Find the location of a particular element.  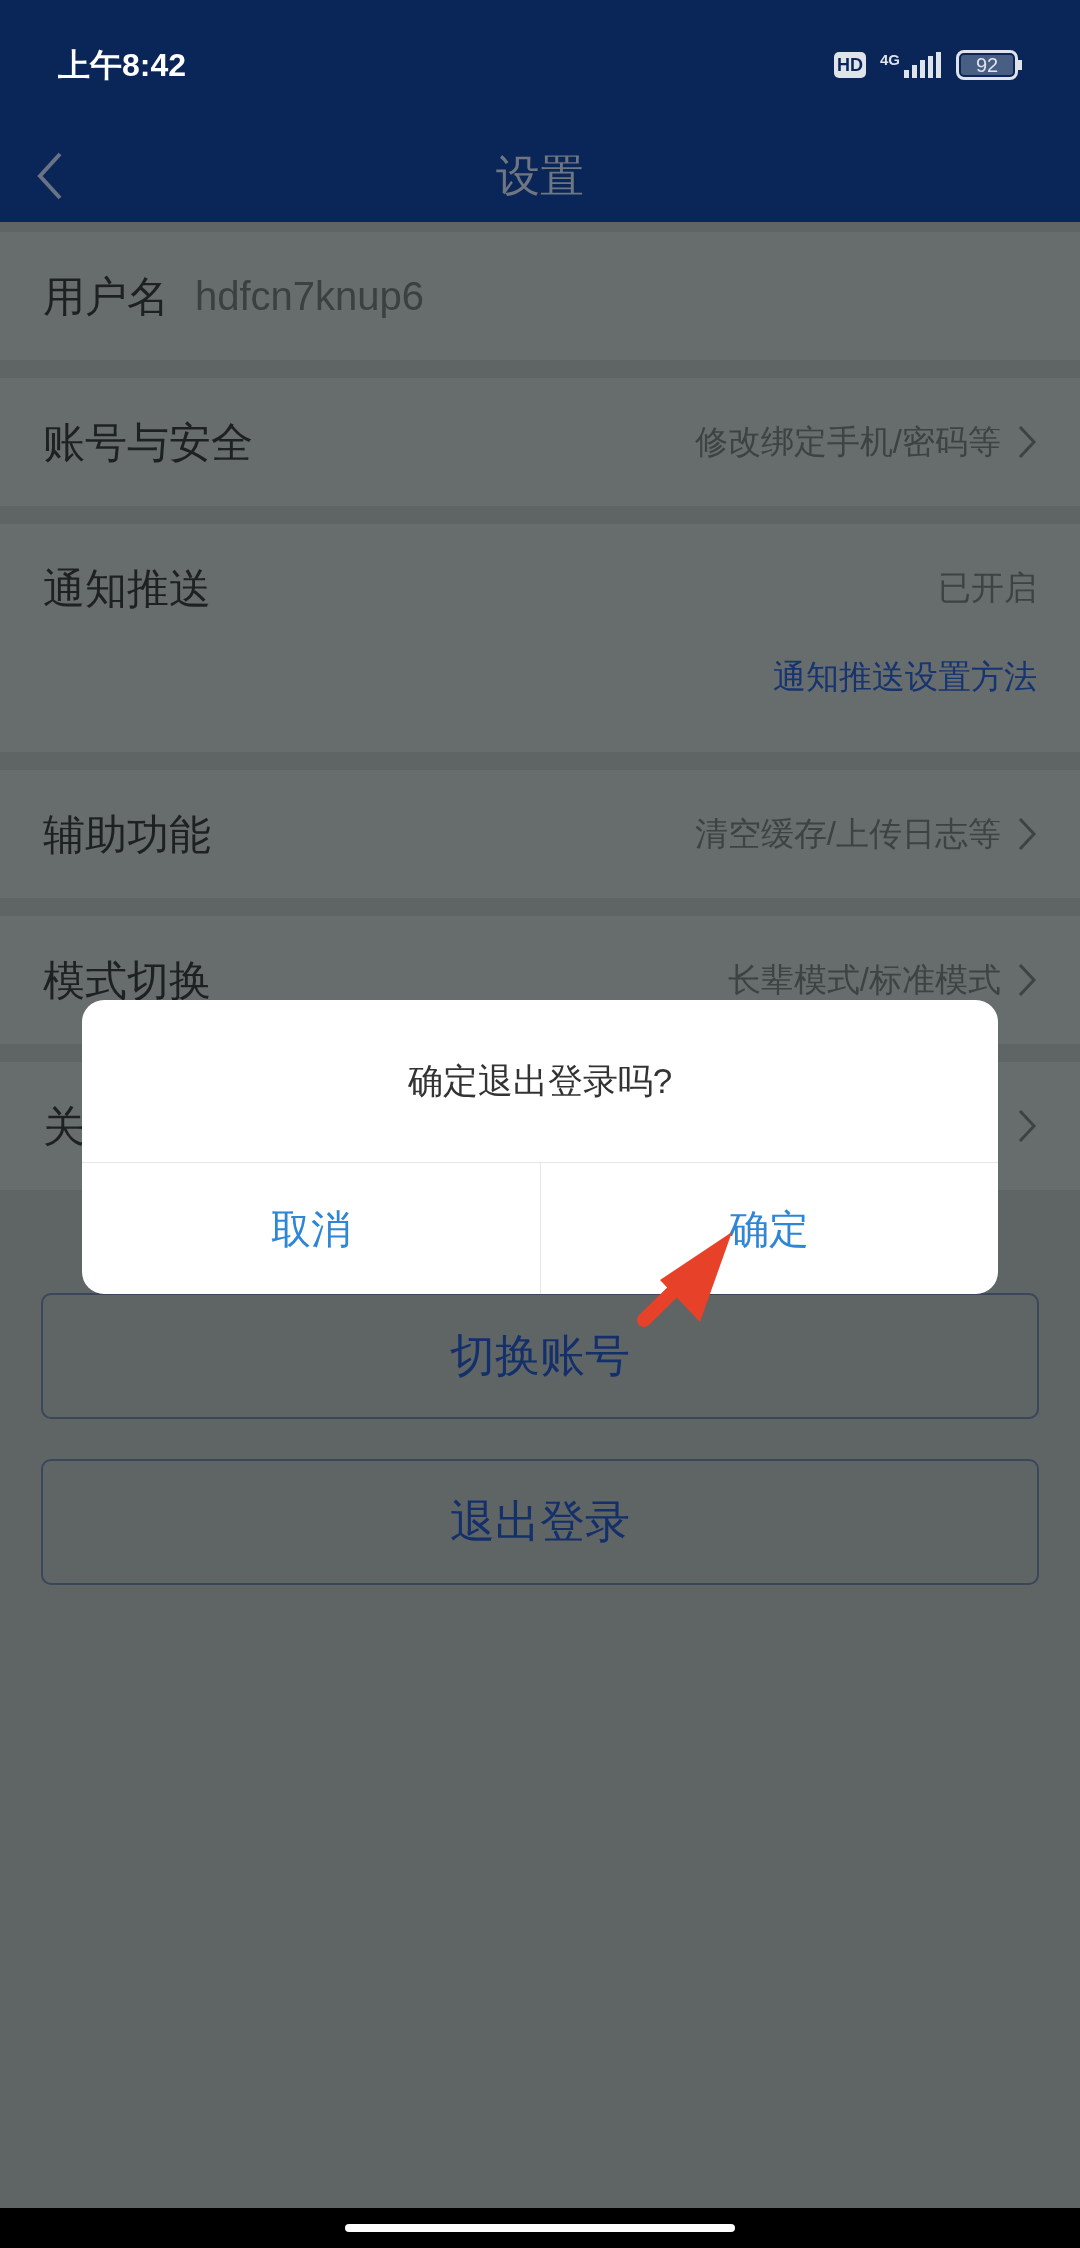

dialog-message: 确定退出登录吗? is located at coordinates (540, 1080).